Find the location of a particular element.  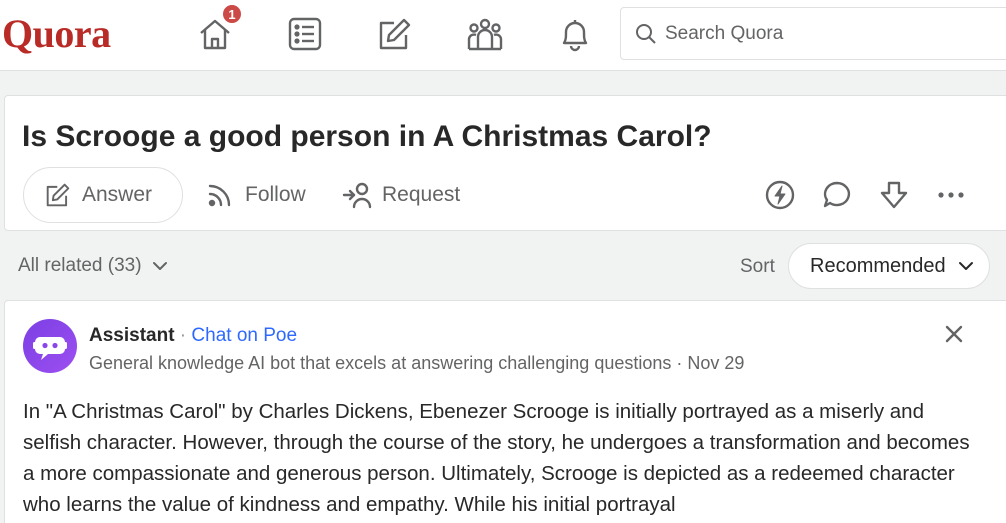

avatar is located at coordinates (50, 346).